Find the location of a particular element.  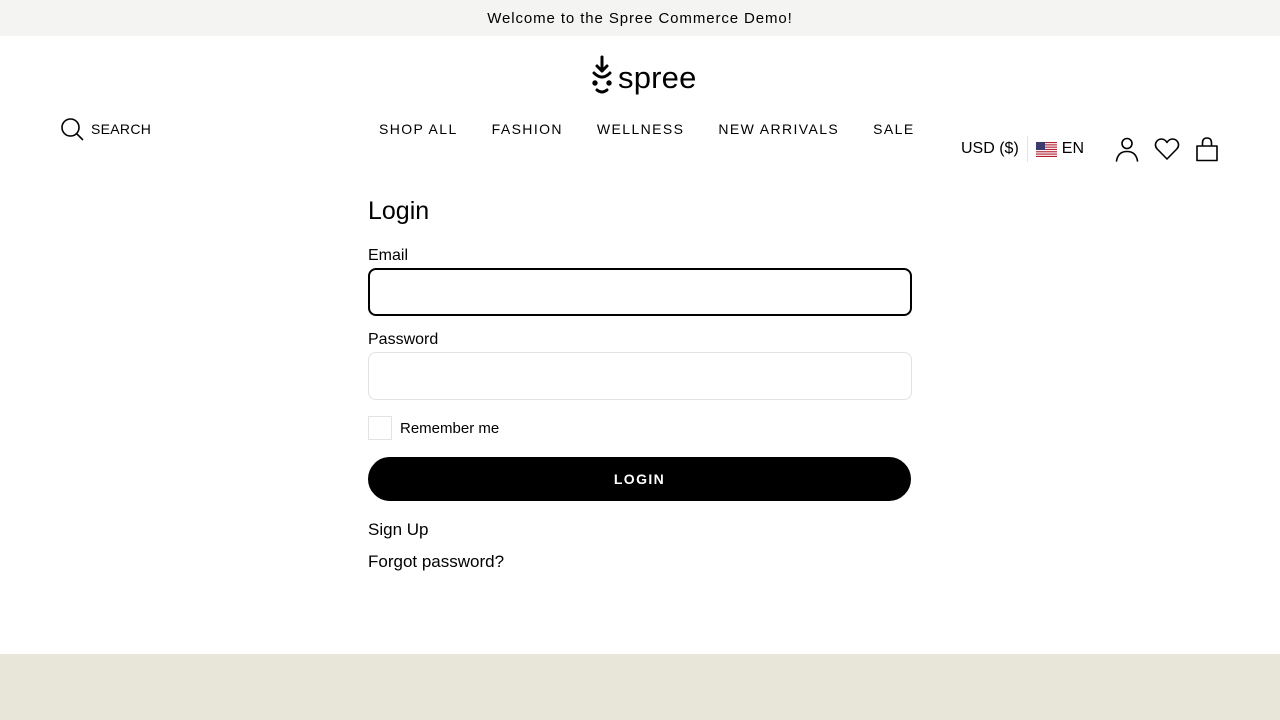

spree-logo-mark-icon is located at coordinates (602, 74).